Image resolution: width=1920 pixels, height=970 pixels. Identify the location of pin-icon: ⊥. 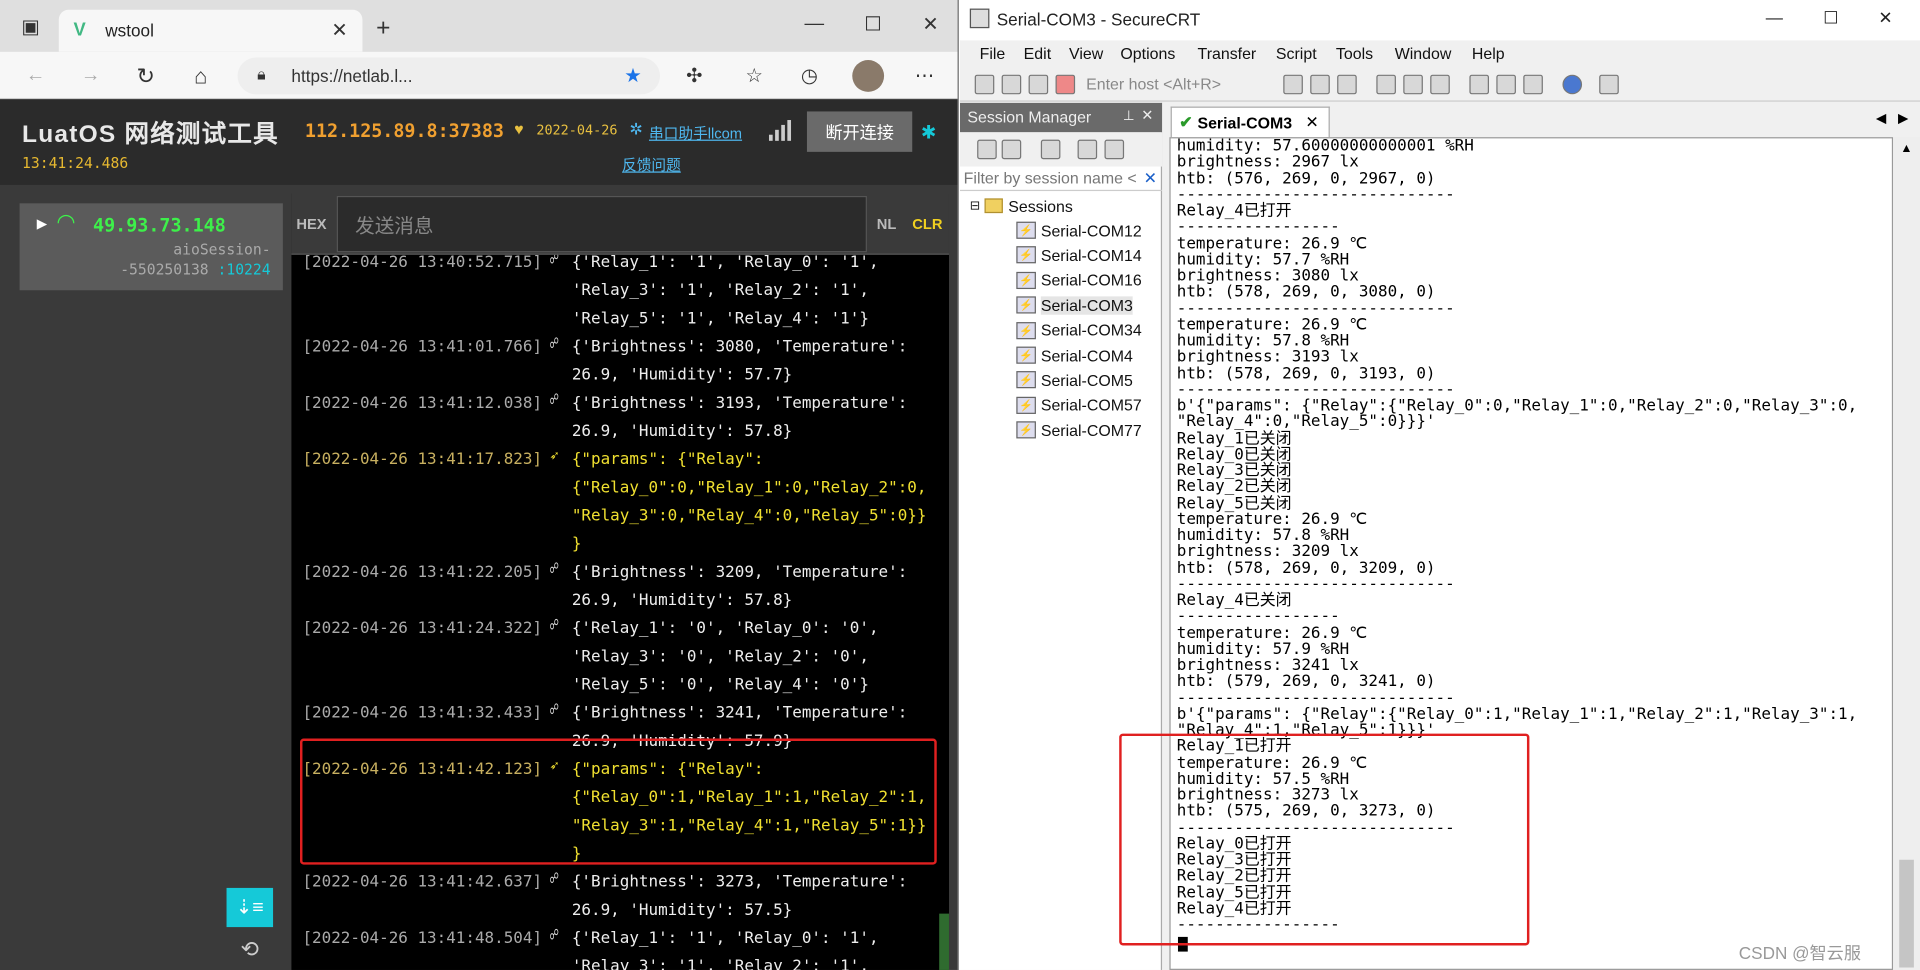
(1129, 116).